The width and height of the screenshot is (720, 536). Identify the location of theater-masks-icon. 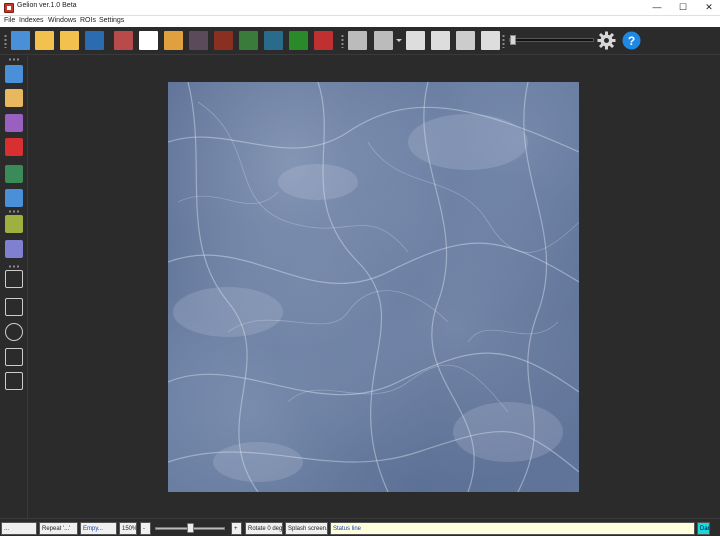
(14, 147).